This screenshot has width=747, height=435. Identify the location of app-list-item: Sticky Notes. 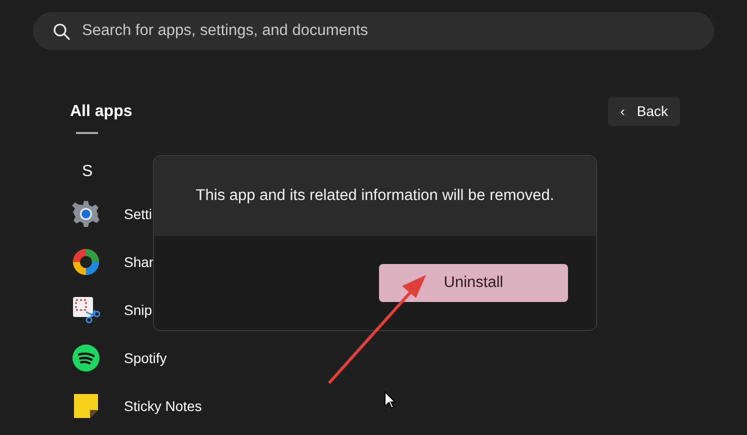
(137, 406).